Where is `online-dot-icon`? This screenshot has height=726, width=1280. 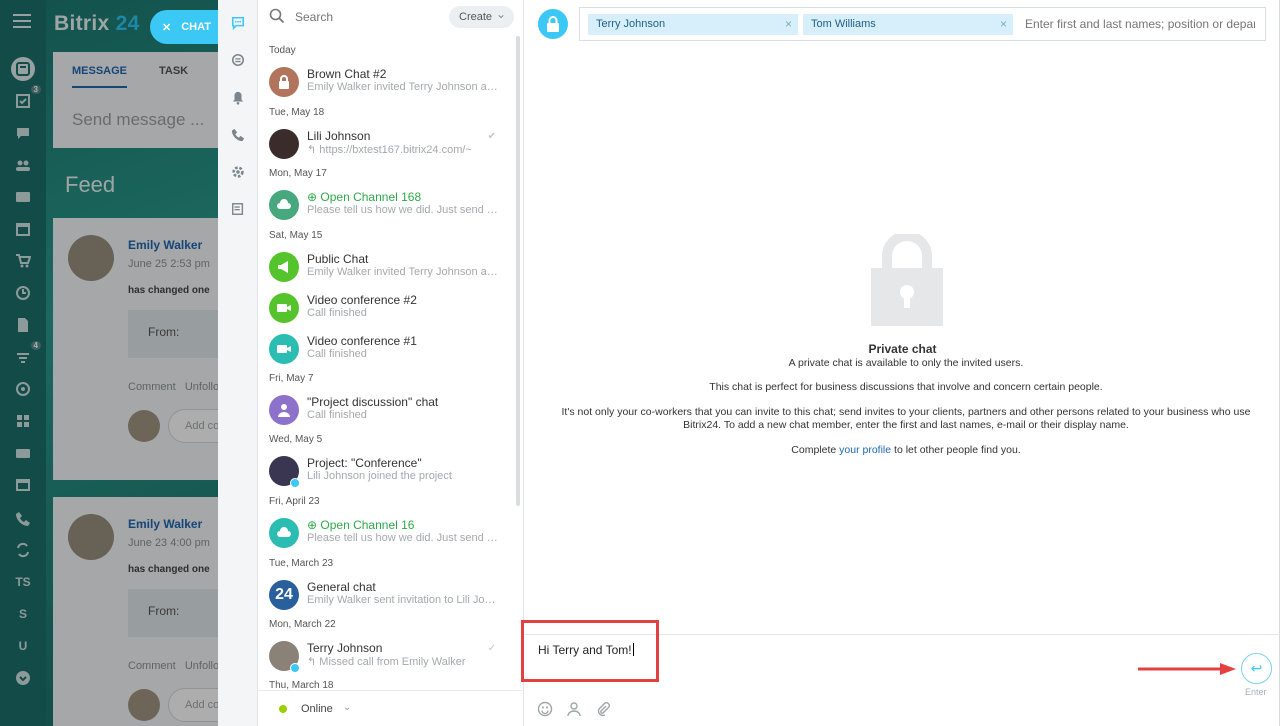 online-dot-icon is located at coordinates (283, 709).